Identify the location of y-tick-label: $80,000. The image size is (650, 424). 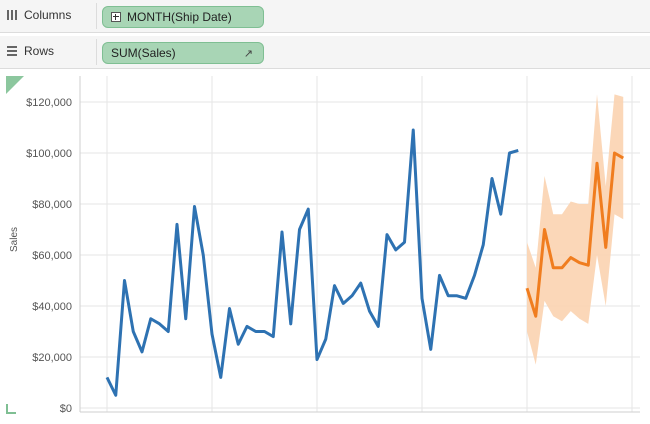
(52, 205).